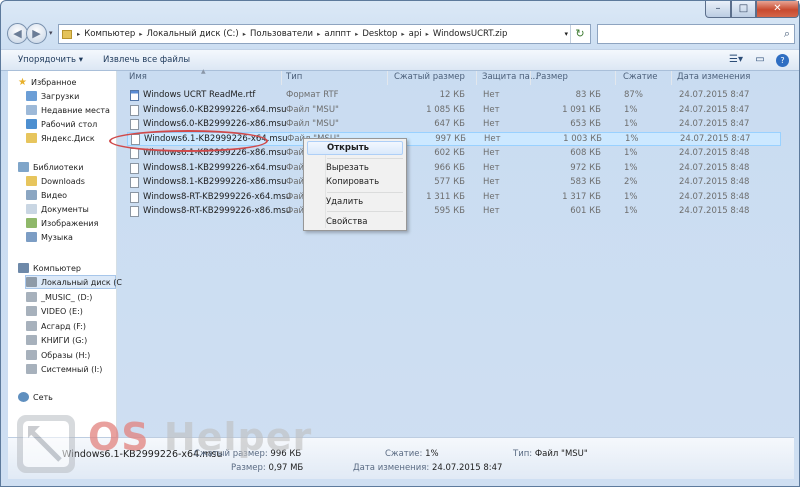  Describe the element at coordinates (146, 60) in the screenshot. I see `extract-all-button: Извлечь все файлы` at that location.